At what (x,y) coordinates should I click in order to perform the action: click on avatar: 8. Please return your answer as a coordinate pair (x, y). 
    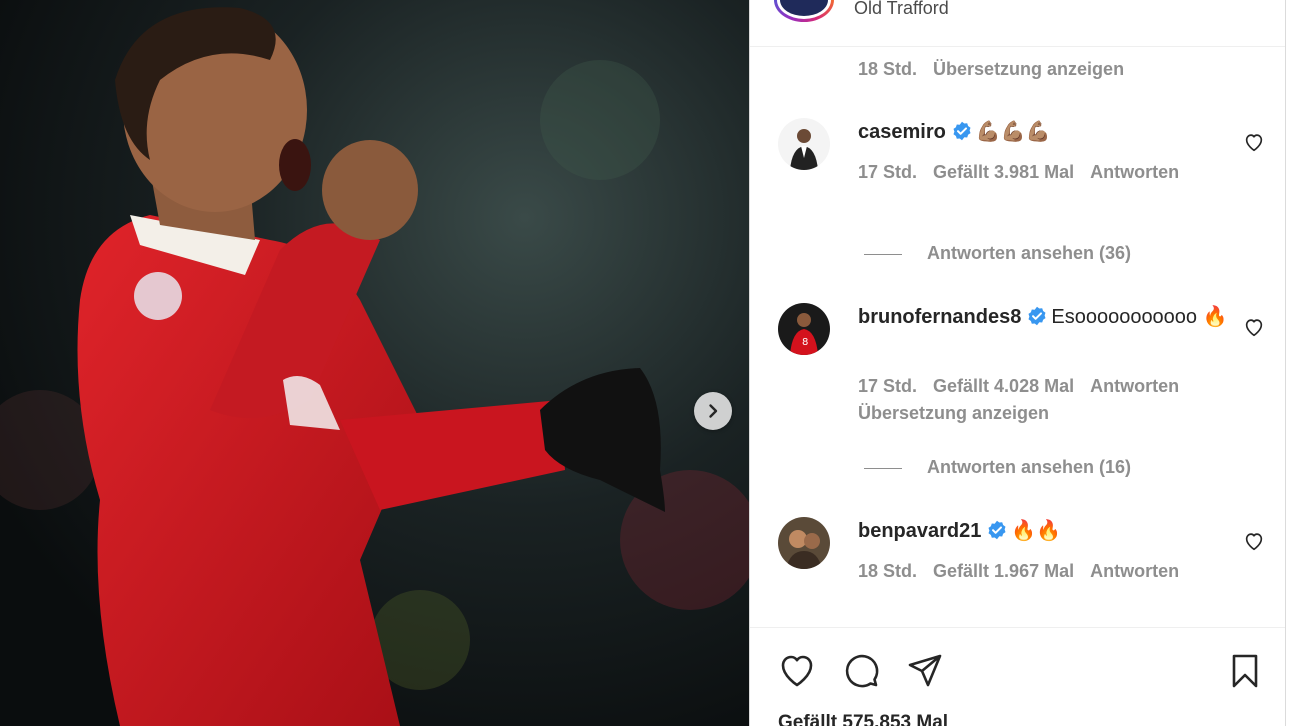
    Looking at the image, I should click on (804, 329).